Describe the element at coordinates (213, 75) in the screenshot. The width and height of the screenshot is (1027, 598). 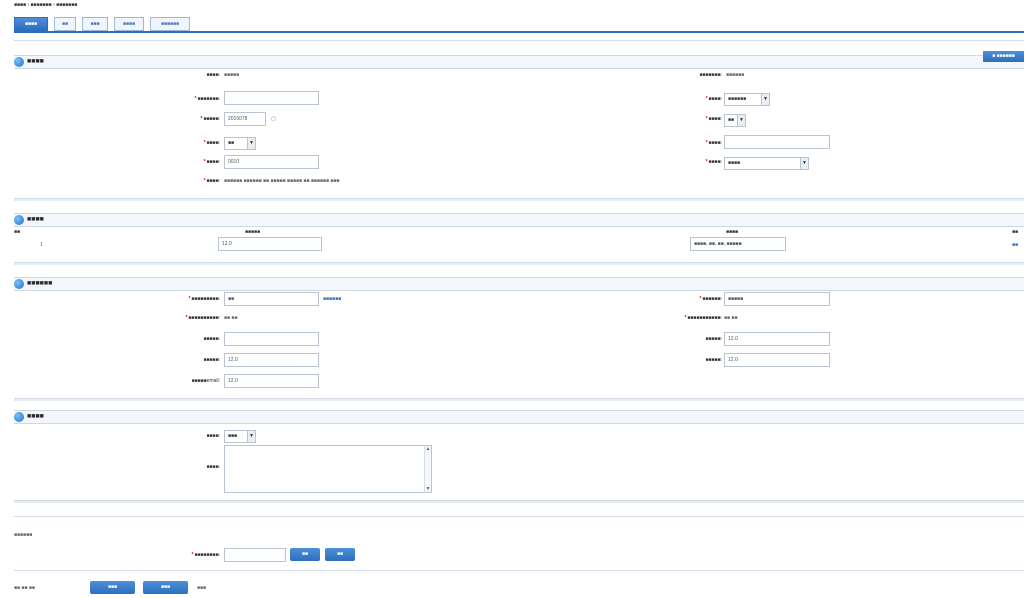
I see `basic-row1-label: ■■■■:` at that location.